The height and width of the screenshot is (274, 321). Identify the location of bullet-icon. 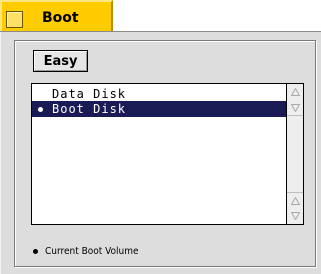
(35, 251).